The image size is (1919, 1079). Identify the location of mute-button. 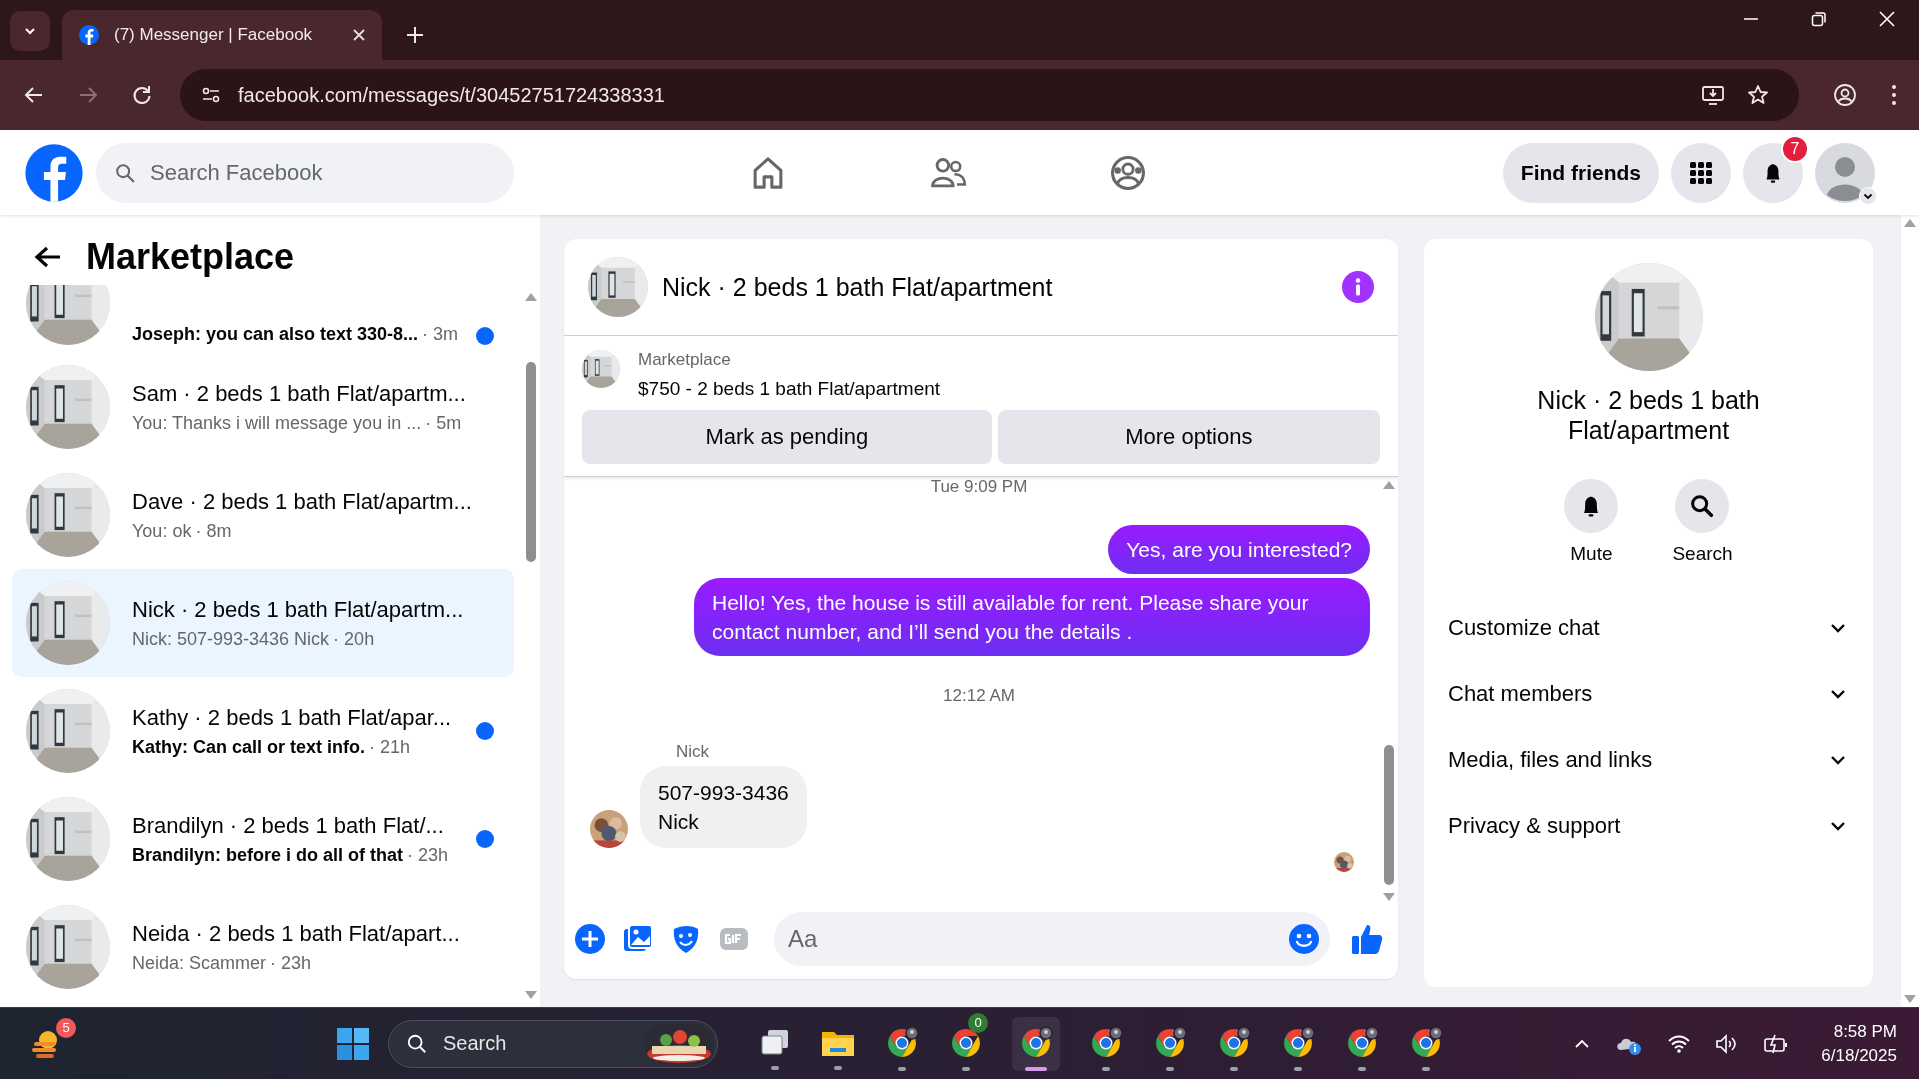
(1591, 506).